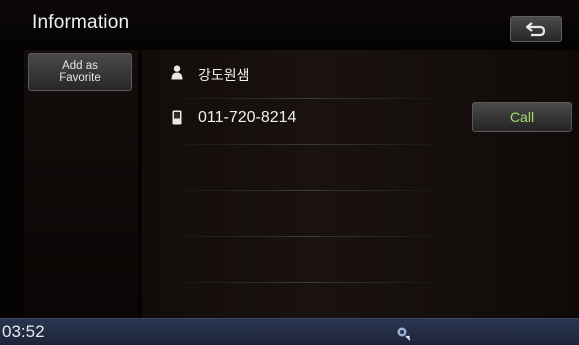 The width and height of the screenshot is (579, 345). What do you see at coordinates (81, 22) in the screenshot?
I see `page-title: Information` at bounding box center [81, 22].